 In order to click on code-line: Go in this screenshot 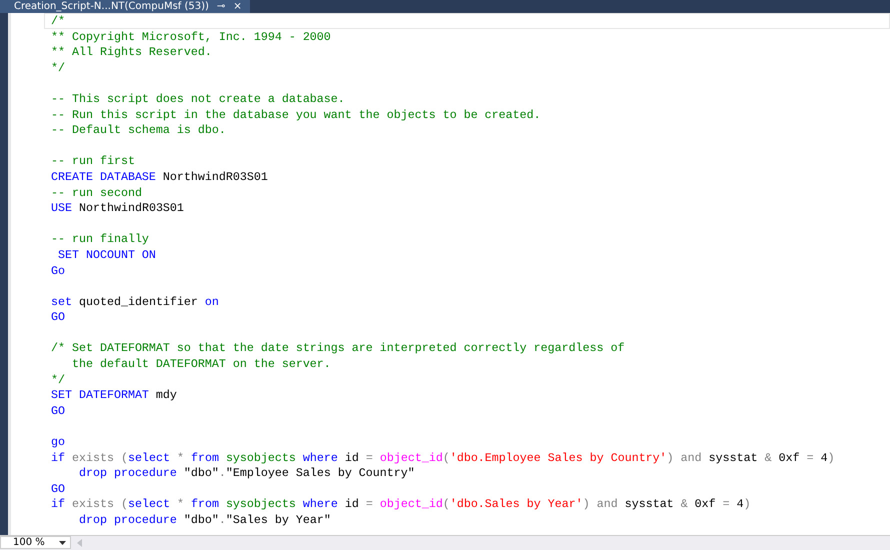, I will do `click(58, 270)`.